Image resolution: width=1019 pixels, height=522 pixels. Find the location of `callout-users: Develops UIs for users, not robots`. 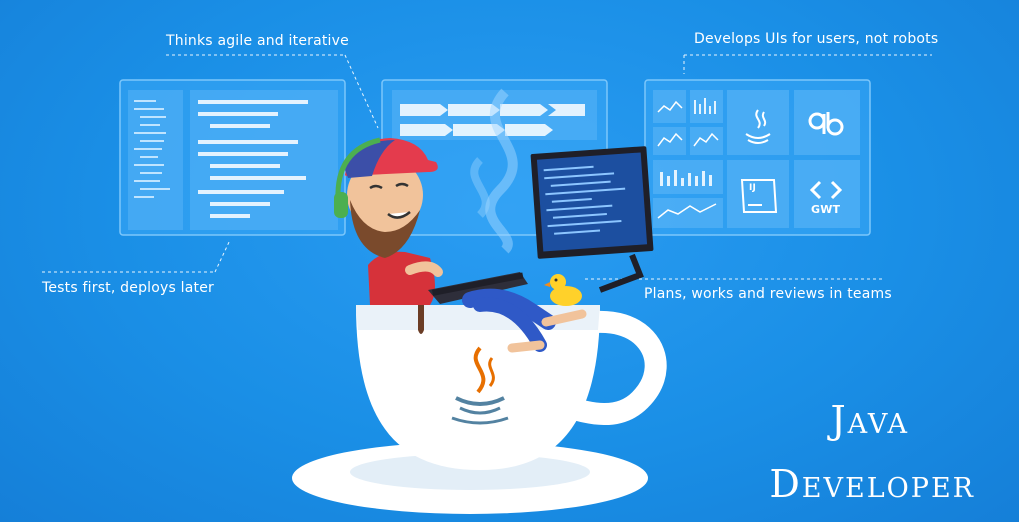

callout-users: Develops UIs for users, not robots is located at coordinates (816, 39).